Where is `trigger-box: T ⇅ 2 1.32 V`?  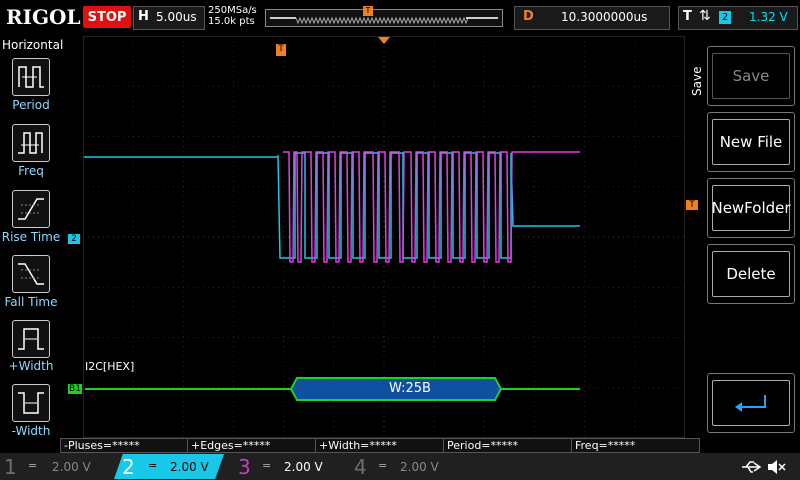 trigger-box: T ⇅ 2 1.32 V is located at coordinates (738, 18).